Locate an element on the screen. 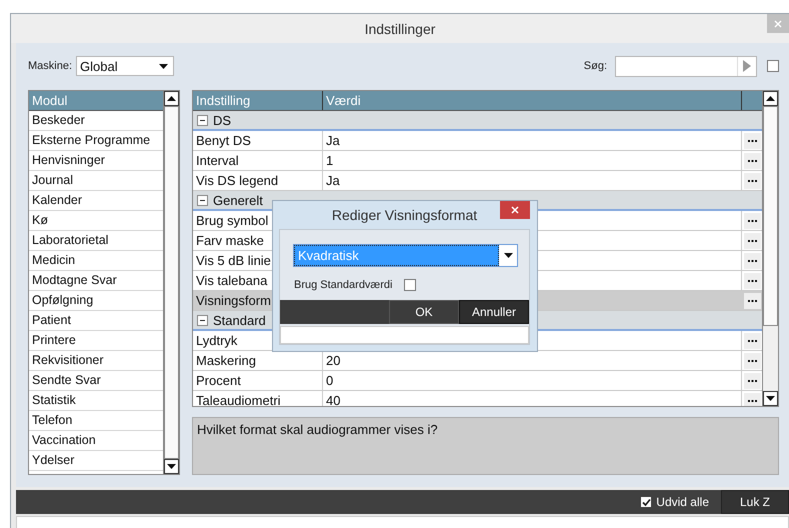 This screenshot has width=789, height=528. setting-value: 0 is located at coordinates (330, 380).